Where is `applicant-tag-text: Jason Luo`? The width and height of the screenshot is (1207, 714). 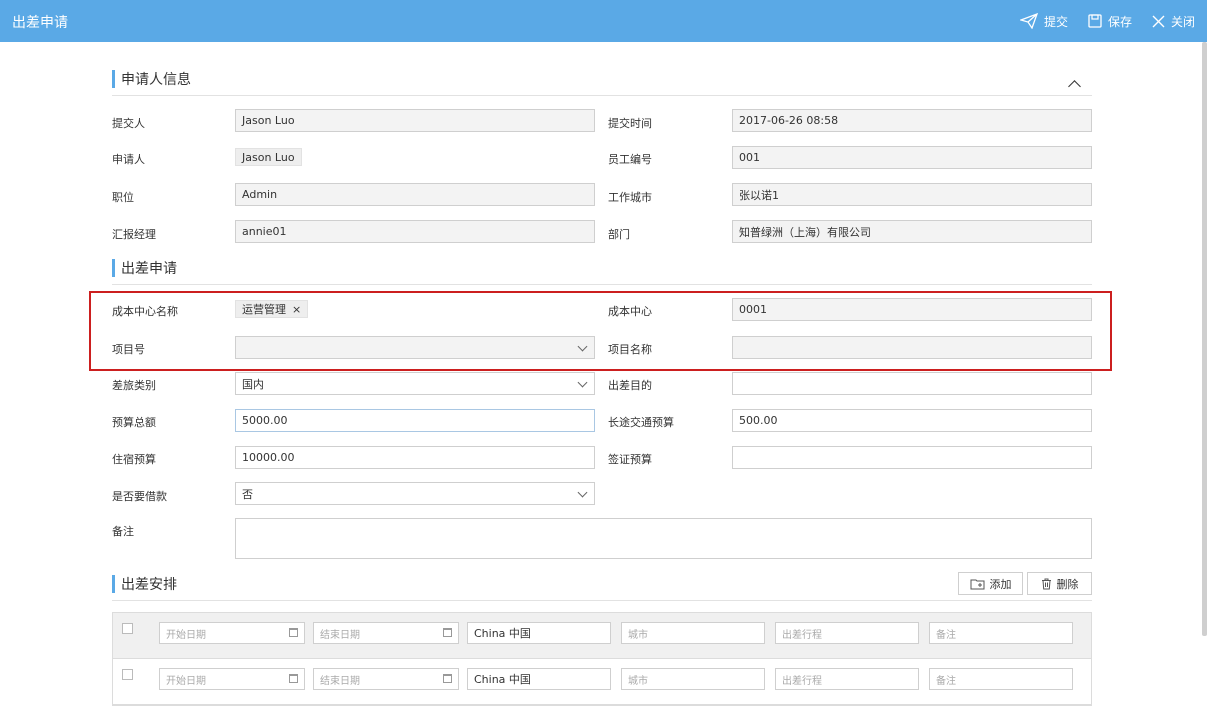
applicant-tag-text: Jason Luo is located at coordinates (268, 157).